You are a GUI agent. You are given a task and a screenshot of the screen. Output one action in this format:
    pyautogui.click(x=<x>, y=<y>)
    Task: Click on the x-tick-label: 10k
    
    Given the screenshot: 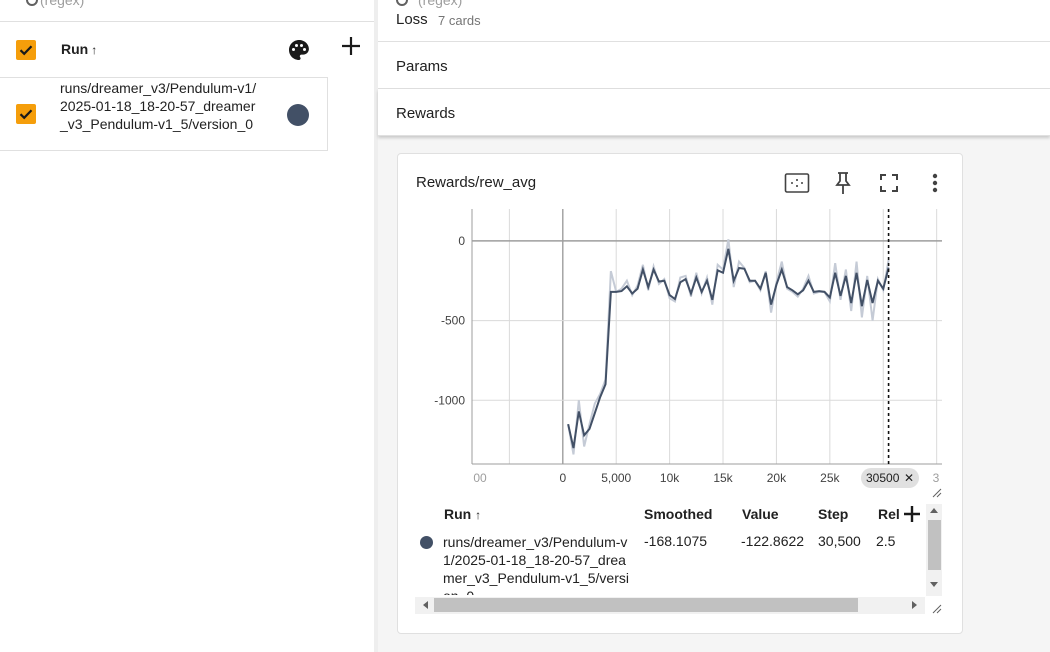 What is the action you would take?
    pyautogui.click(x=670, y=478)
    